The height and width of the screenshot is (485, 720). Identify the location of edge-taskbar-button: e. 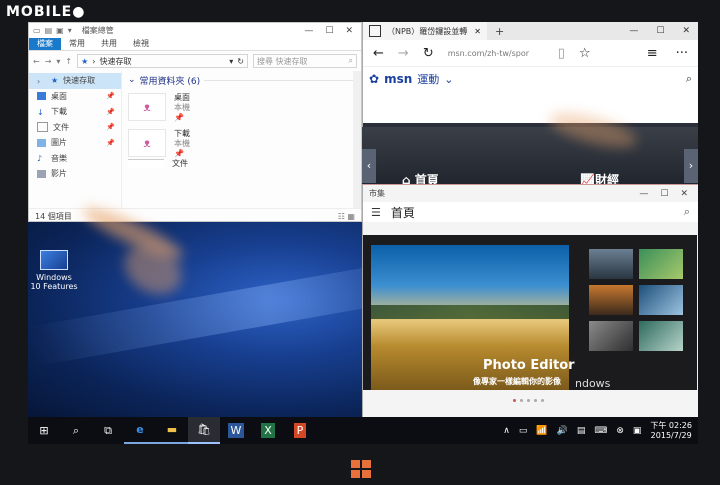
(140, 430).